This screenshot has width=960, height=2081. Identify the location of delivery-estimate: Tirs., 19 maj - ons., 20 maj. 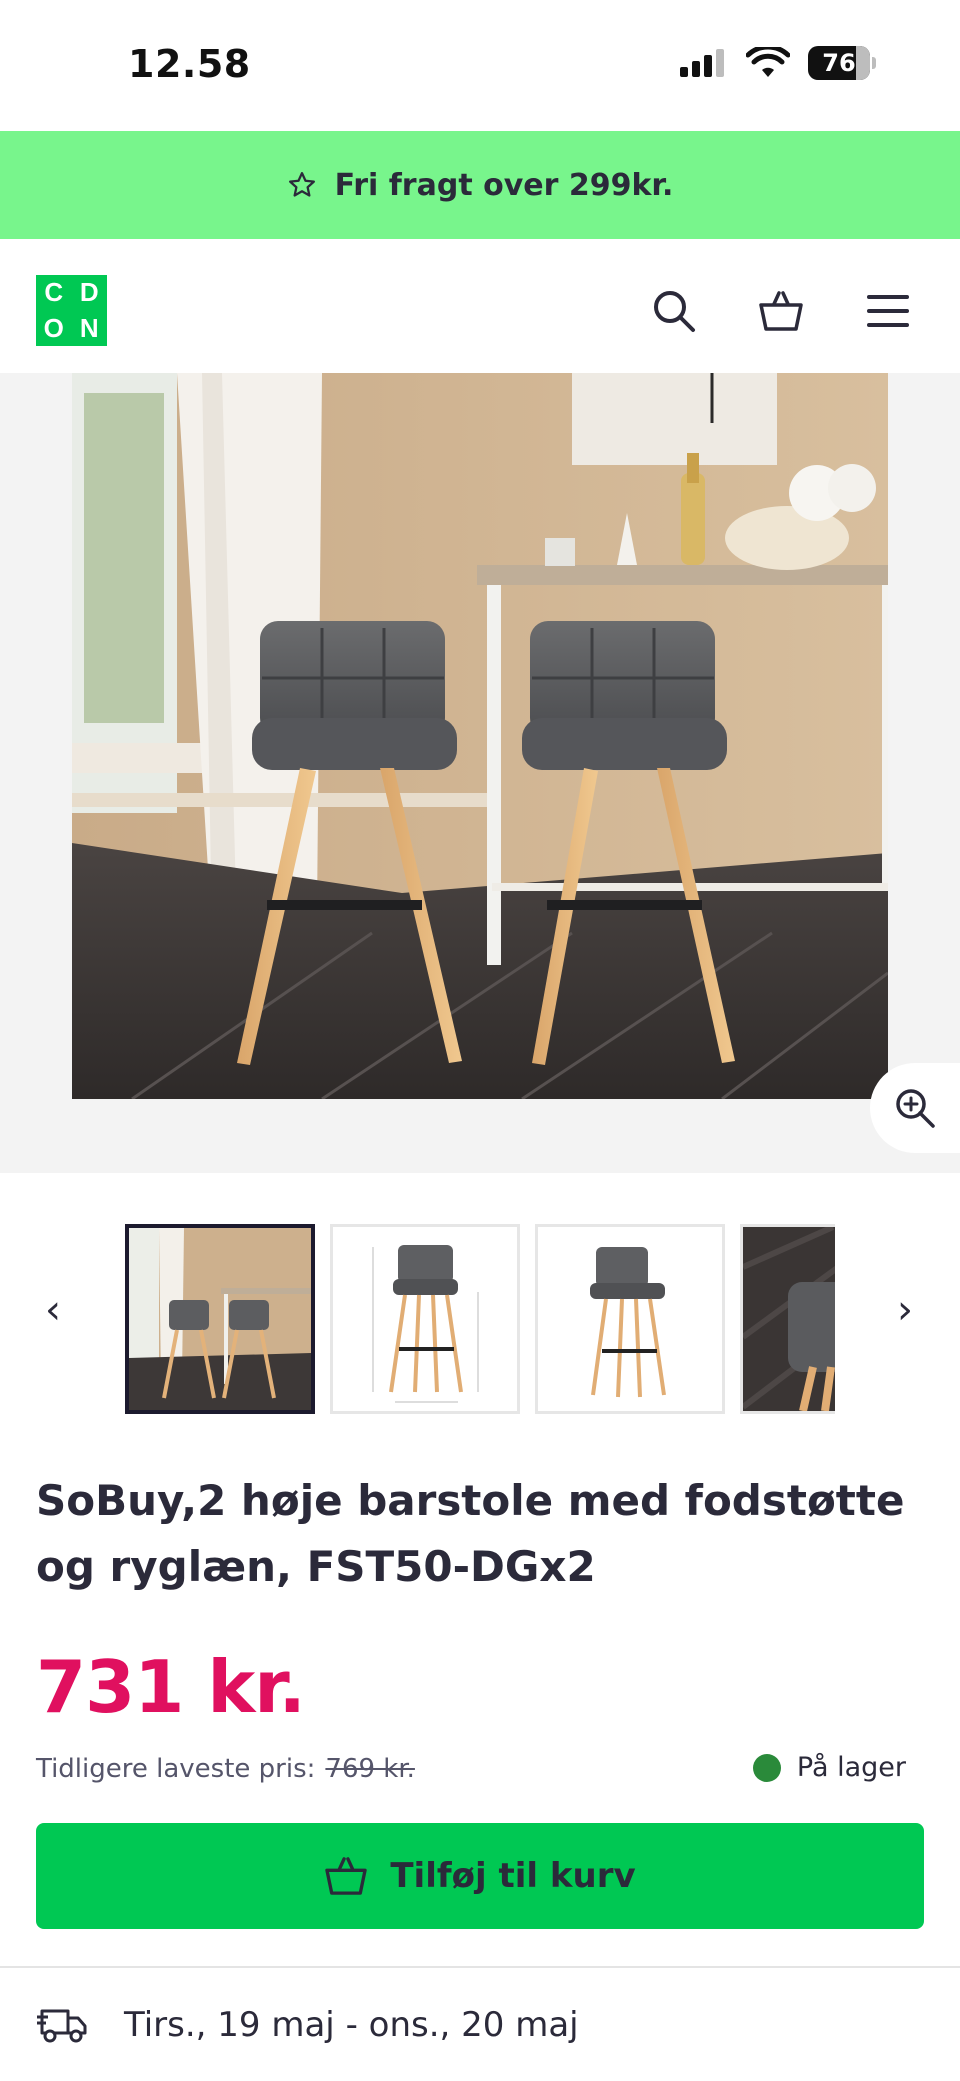
(307, 2025).